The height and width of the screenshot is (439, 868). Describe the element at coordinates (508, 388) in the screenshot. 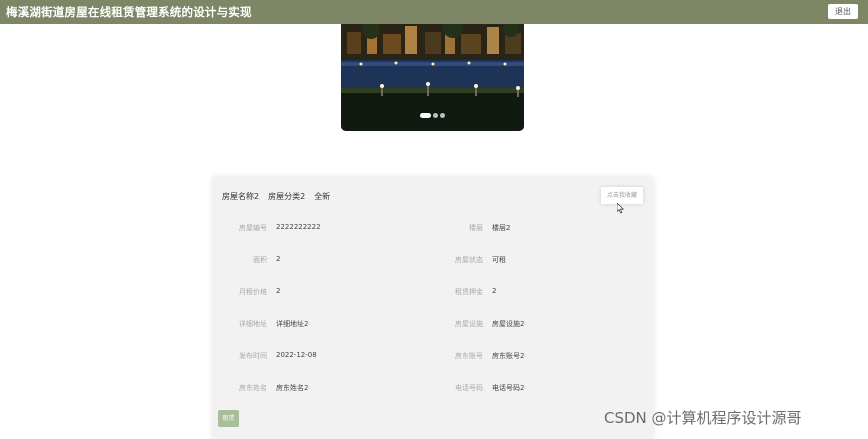

I see `field-phone-value: 电话号码2` at that location.